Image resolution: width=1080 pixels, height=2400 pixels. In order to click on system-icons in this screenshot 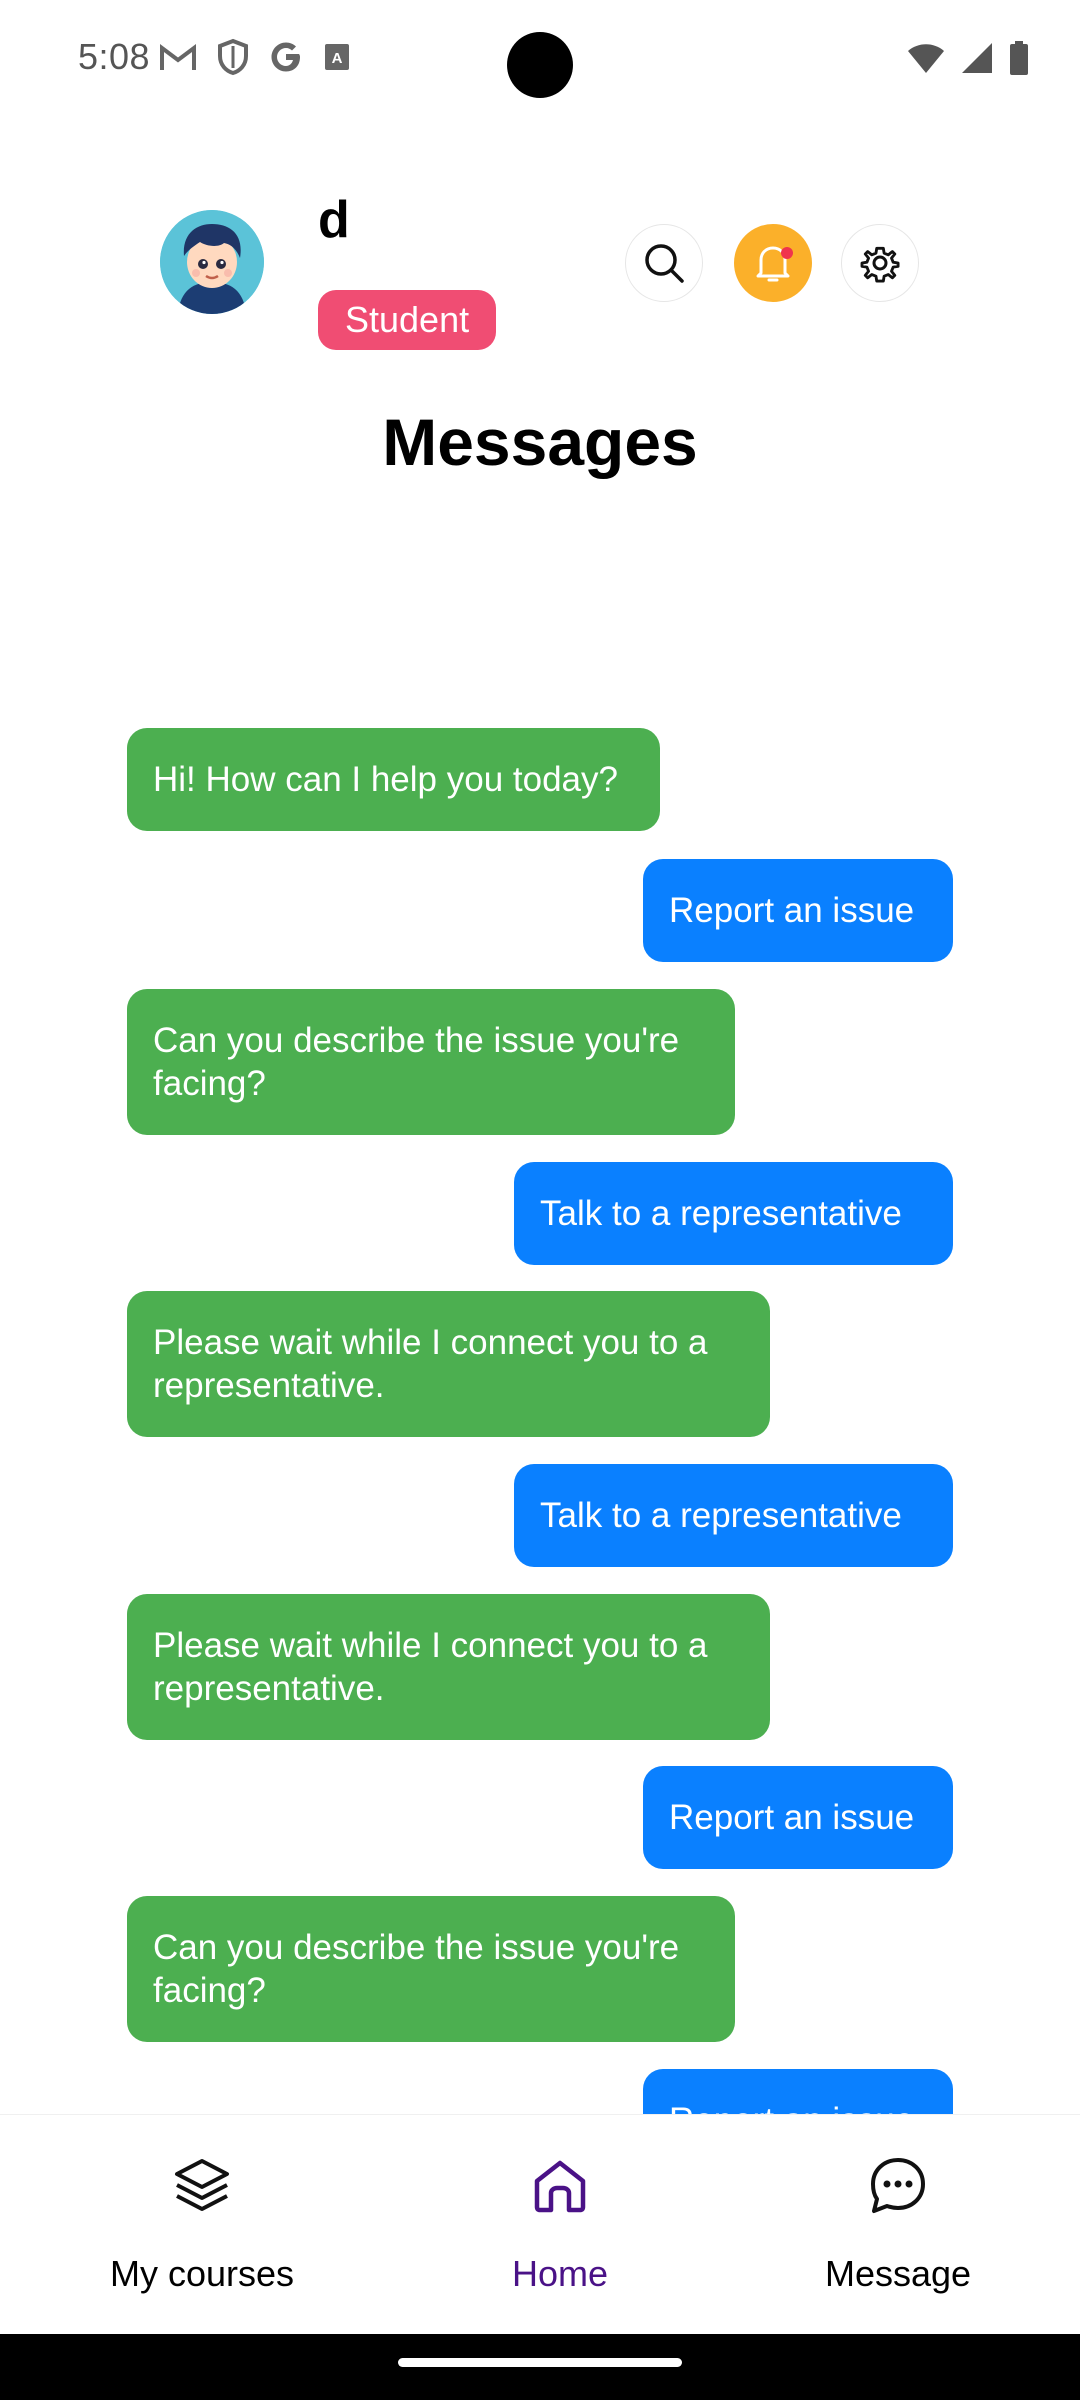, I will do `click(968, 58)`.